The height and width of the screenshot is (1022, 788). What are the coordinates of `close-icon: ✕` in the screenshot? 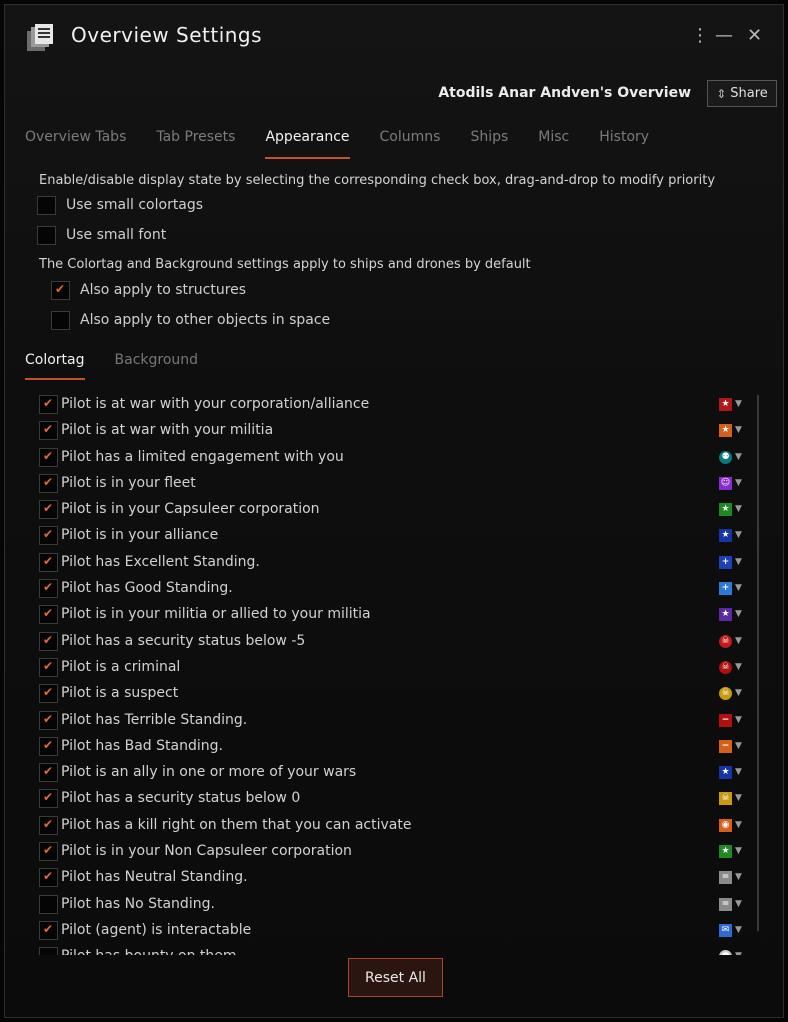 It's located at (754, 36).